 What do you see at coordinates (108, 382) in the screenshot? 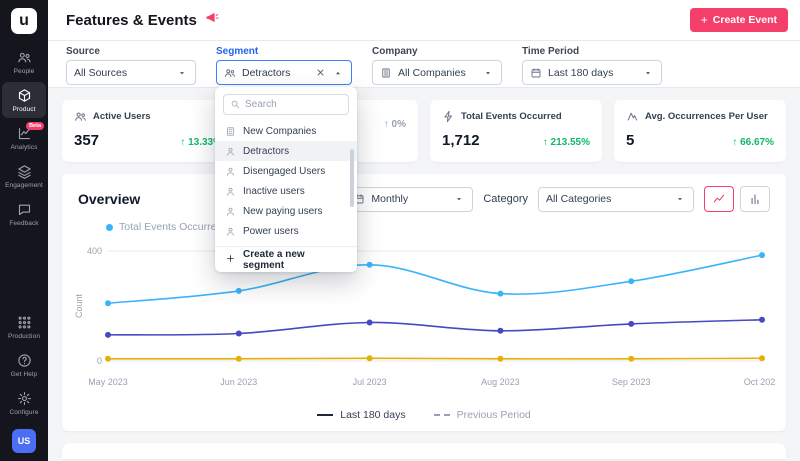
I see `svg-text: May 2023` at bounding box center [108, 382].